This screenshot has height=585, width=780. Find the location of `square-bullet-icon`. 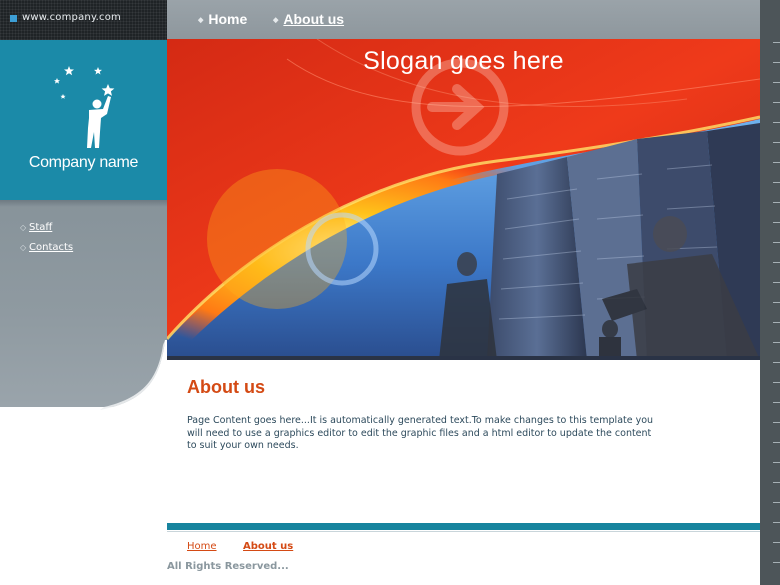

square-bullet-icon is located at coordinates (13, 18).